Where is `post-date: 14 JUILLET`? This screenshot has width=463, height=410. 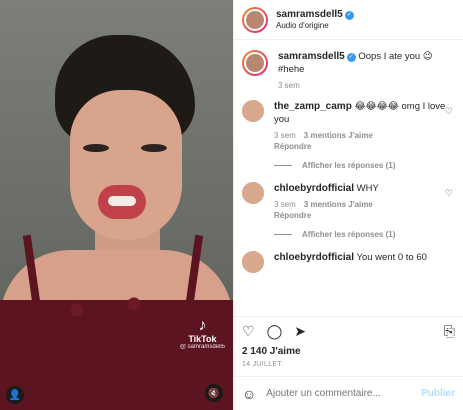 post-date: 14 JUILLET is located at coordinates (348, 366).